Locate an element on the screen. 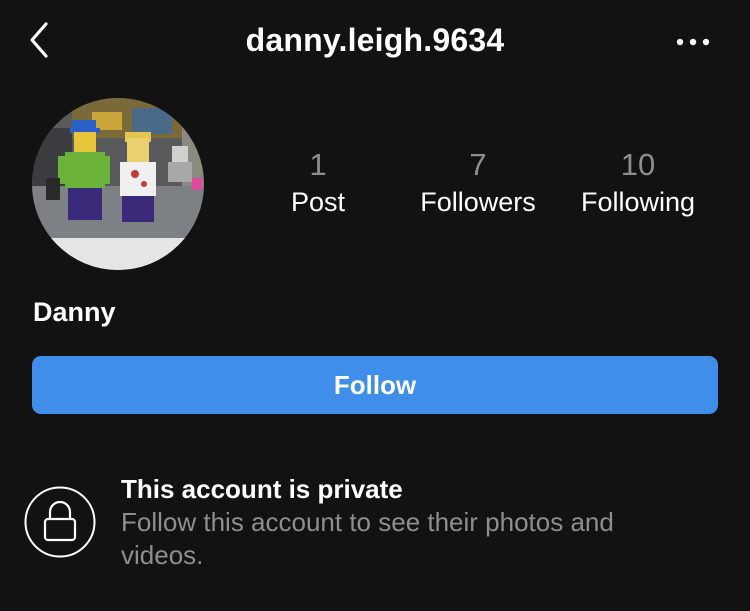 Image resolution: width=750 pixels, height=611 pixels. private-account-title: This account is private is located at coordinates (262, 489).